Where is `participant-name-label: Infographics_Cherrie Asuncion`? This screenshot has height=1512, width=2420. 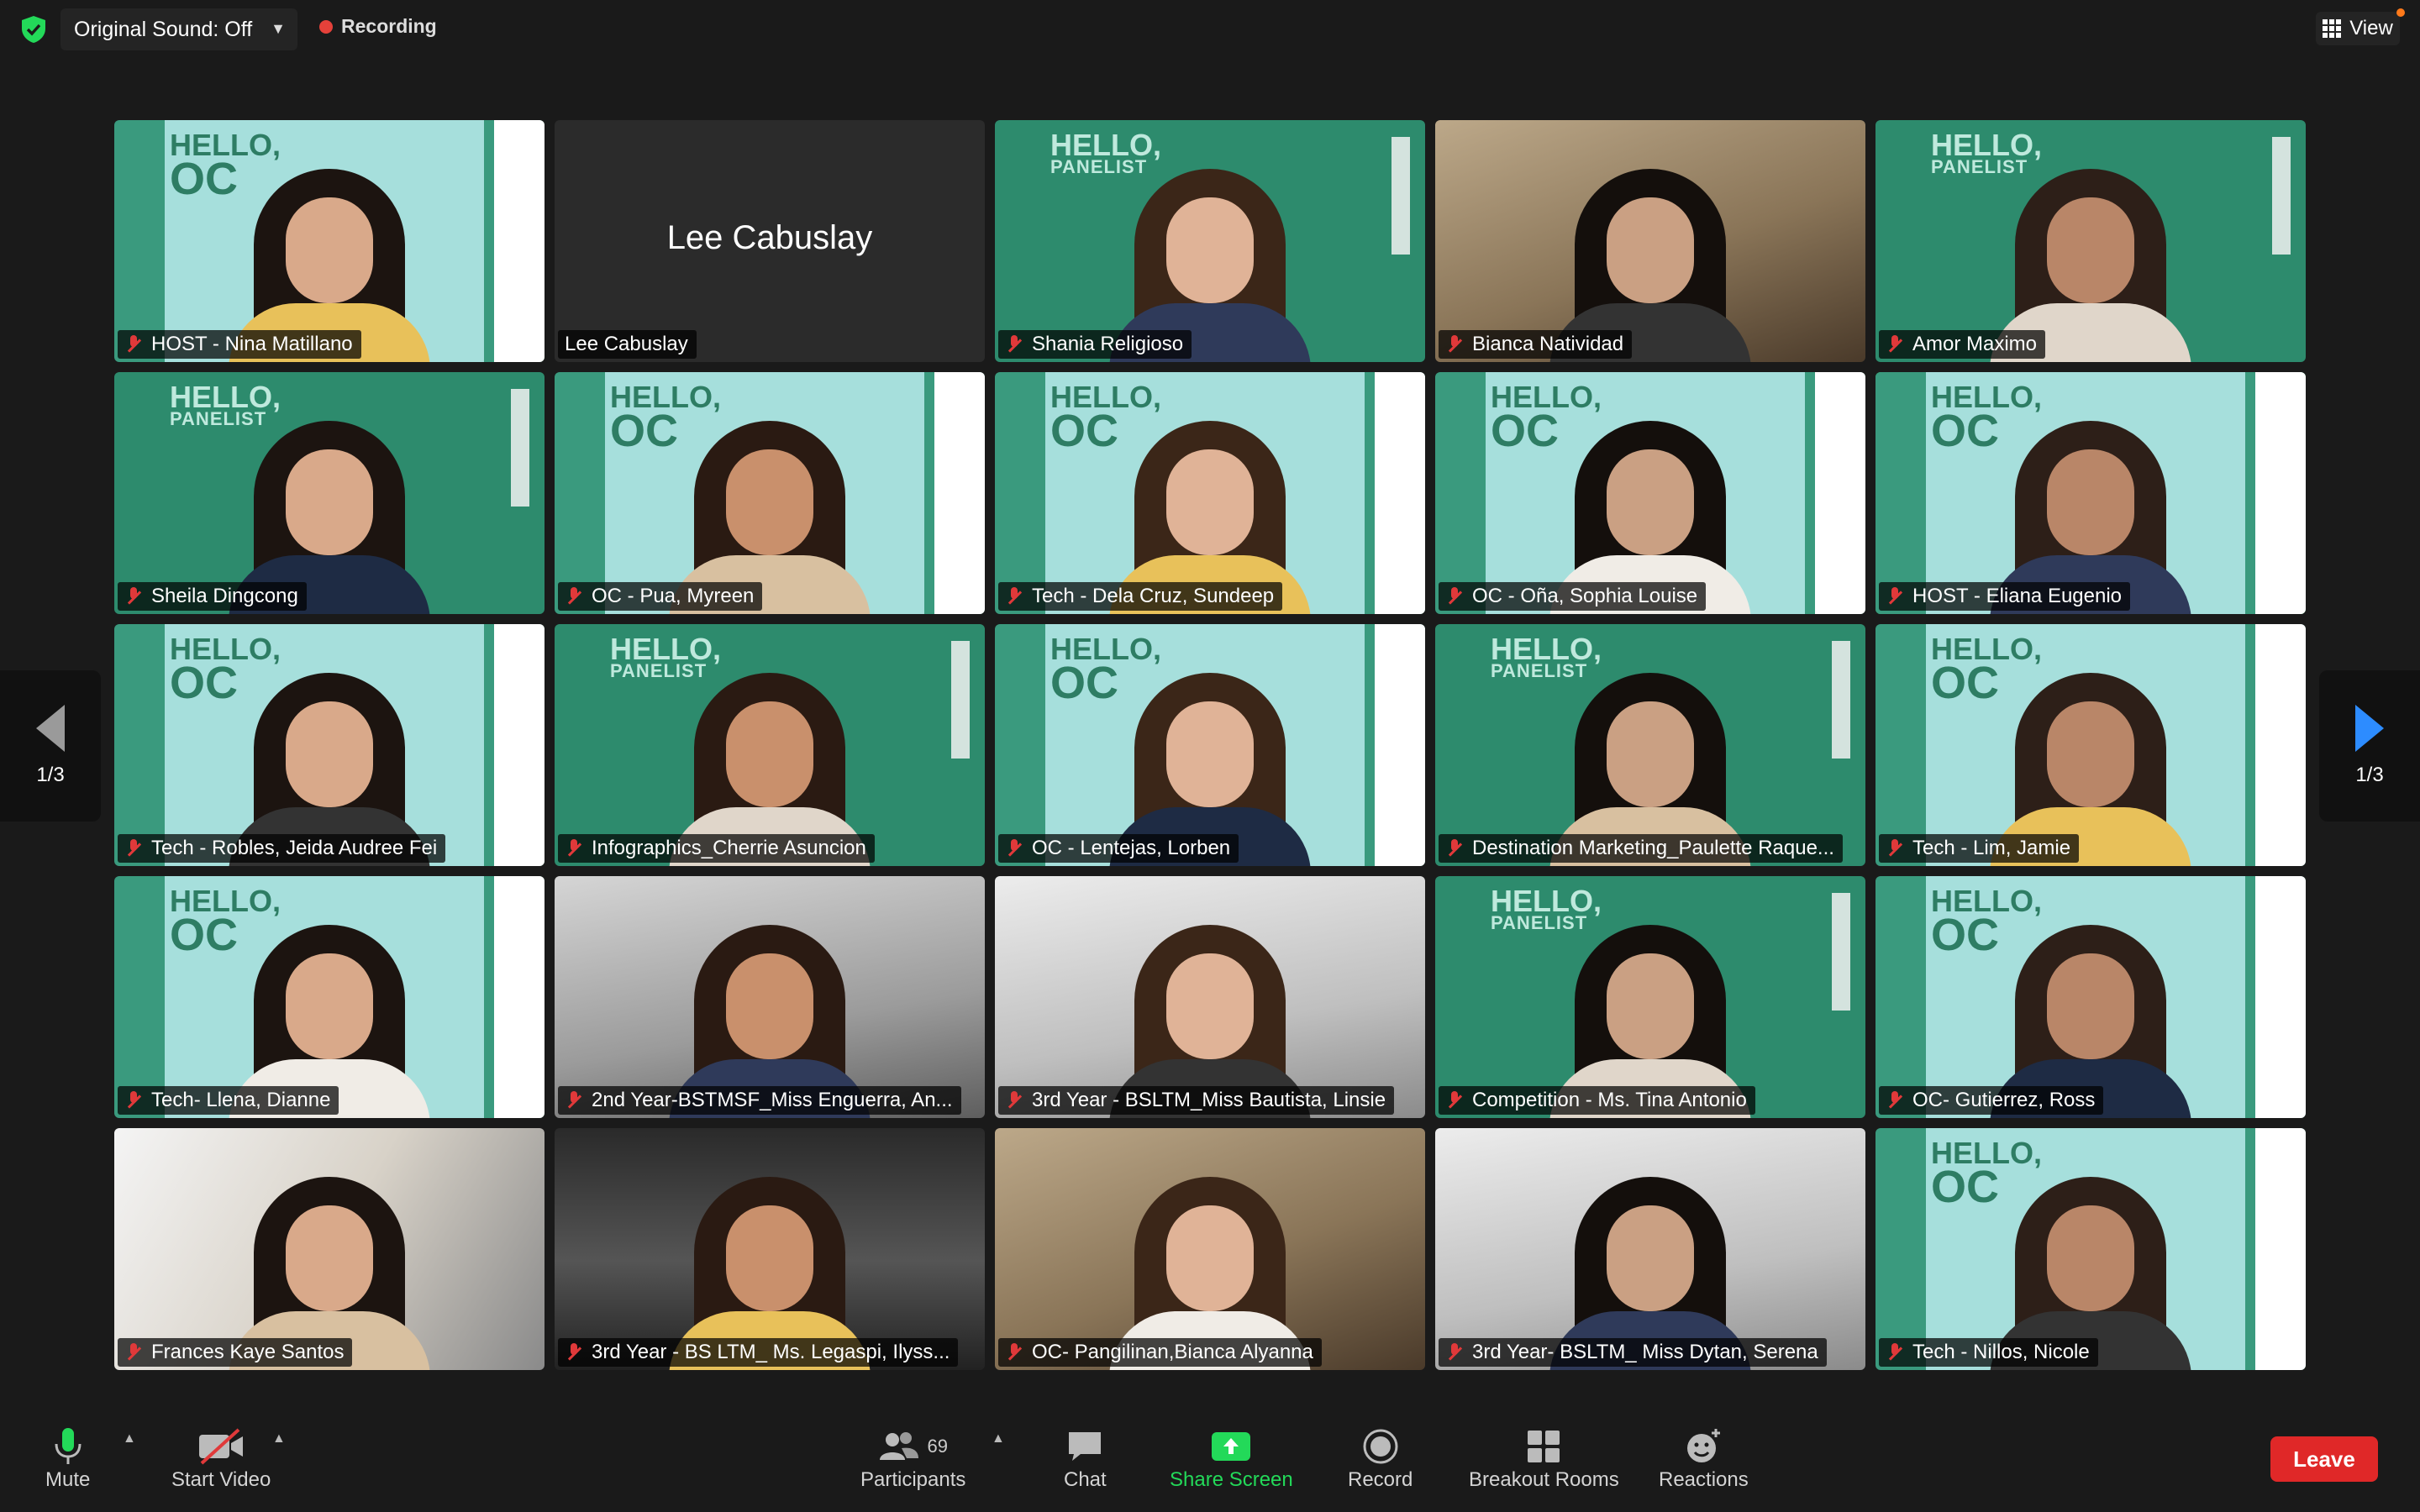
participant-name-label: Infographics_Cherrie Asuncion is located at coordinates (717, 848).